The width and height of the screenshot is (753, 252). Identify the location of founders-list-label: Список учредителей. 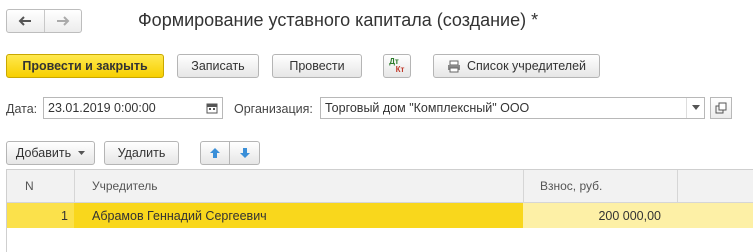
(526, 66).